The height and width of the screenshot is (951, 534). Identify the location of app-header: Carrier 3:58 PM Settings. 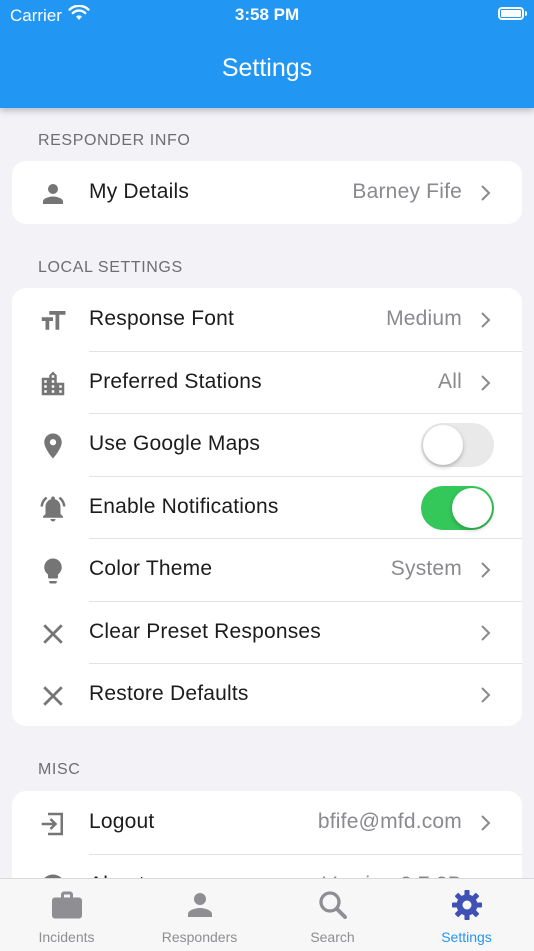
(267, 54).